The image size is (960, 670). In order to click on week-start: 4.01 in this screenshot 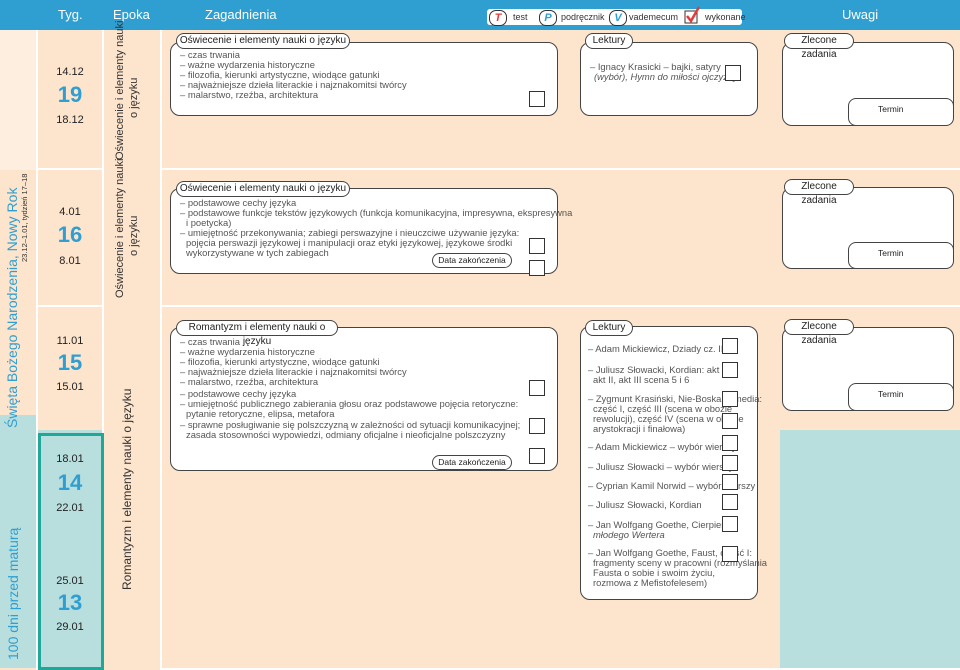, I will do `click(70, 212)`.